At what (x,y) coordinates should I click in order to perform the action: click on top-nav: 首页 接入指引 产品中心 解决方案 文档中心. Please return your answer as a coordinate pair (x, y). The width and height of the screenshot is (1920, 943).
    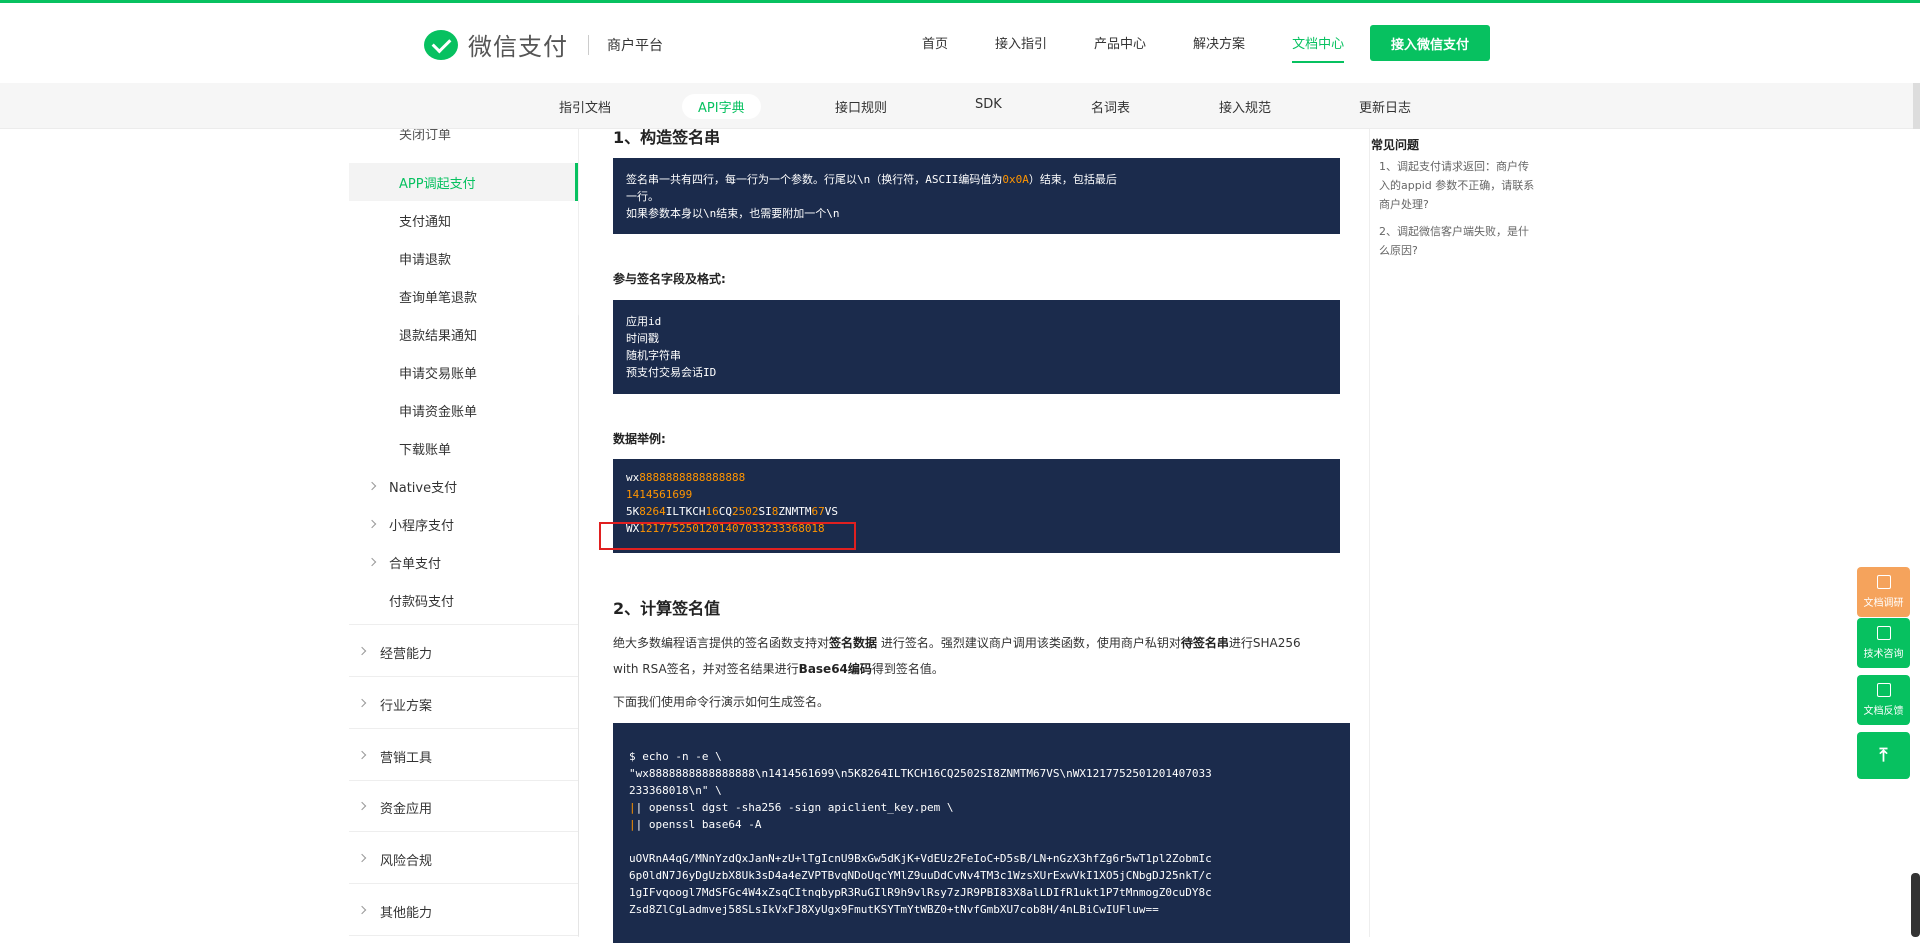
    Looking at the image, I should click on (1156, 48).